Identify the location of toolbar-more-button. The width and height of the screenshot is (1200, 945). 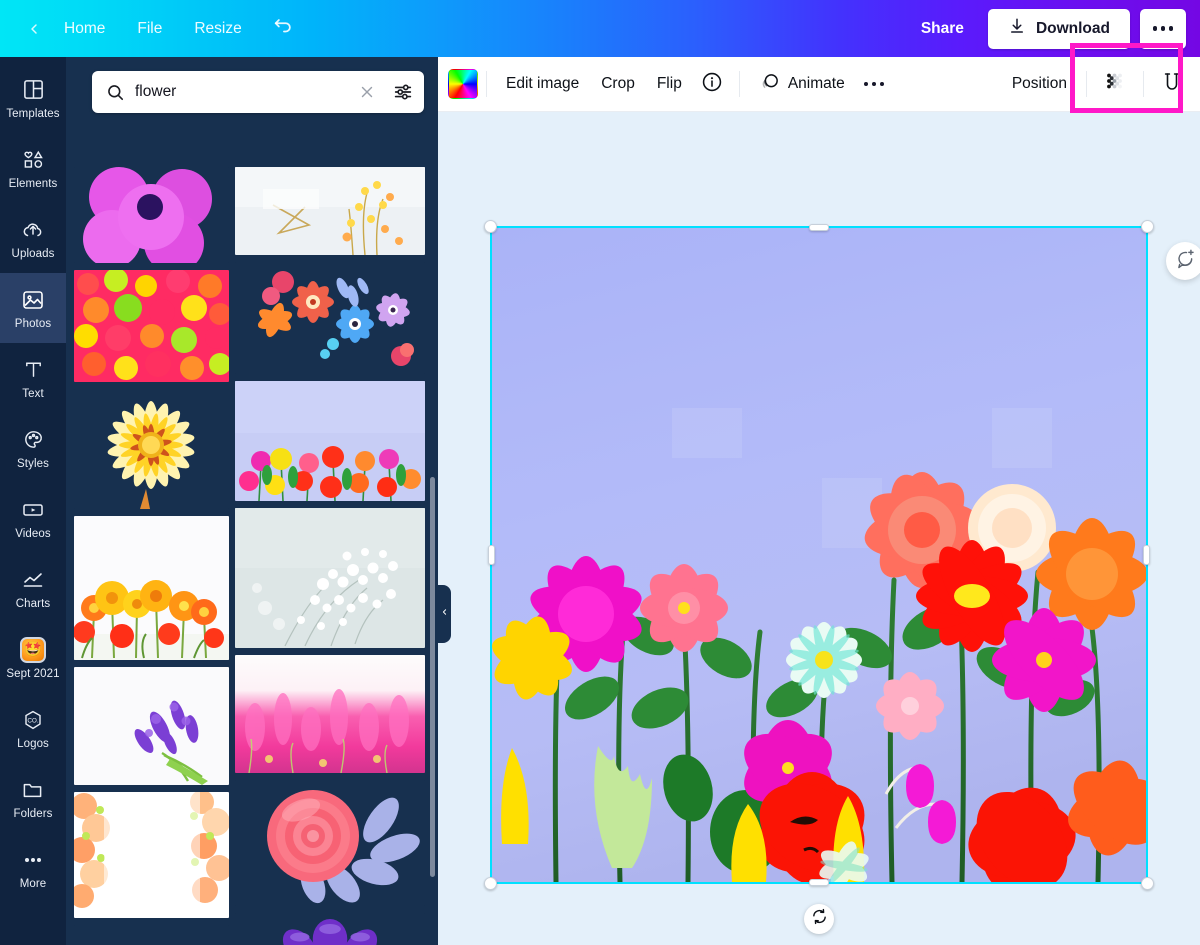
(874, 84).